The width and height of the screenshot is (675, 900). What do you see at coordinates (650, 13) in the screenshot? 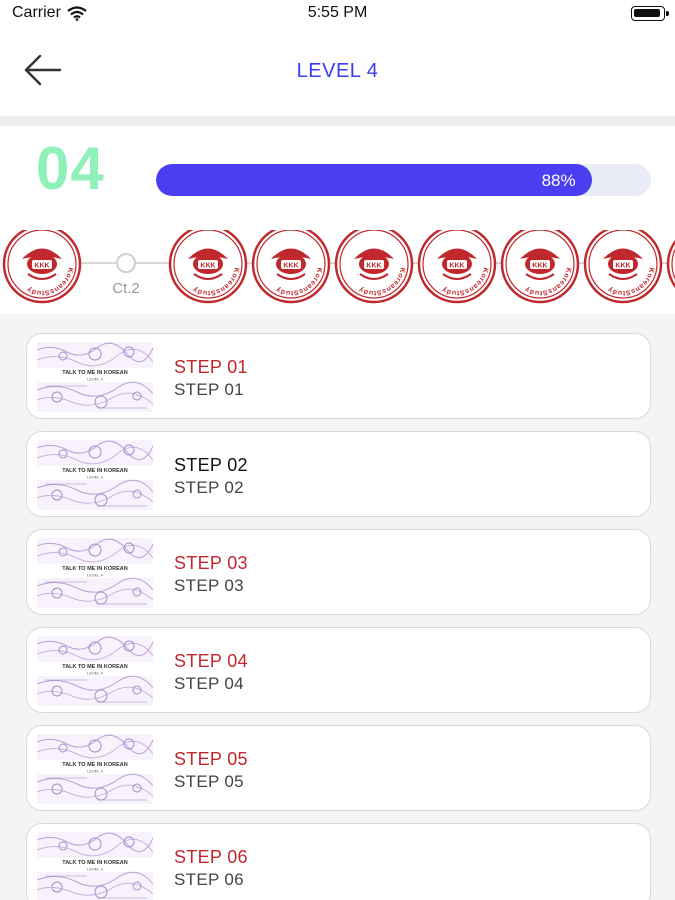
I see `battery-icon` at bounding box center [650, 13].